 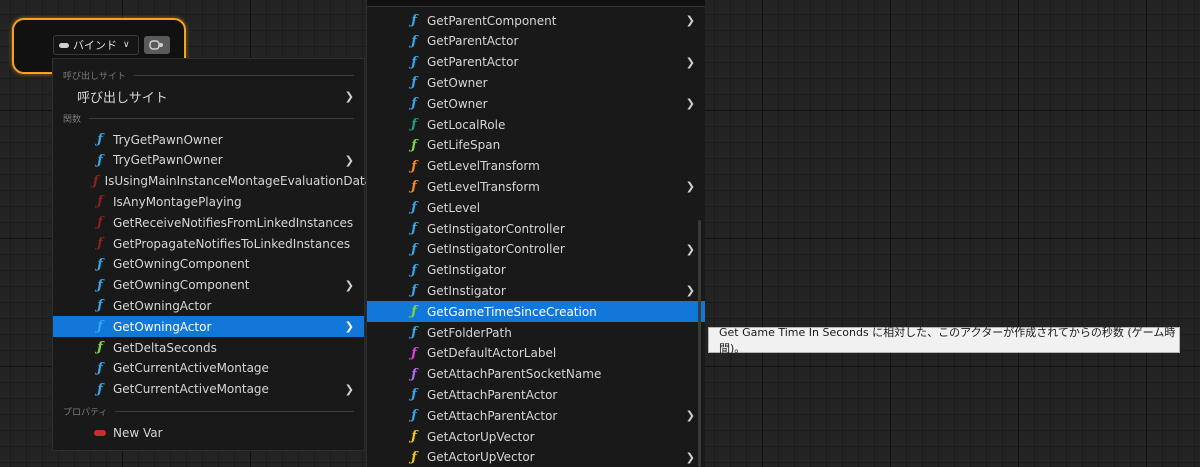 I want to click on menu-item: ƒ GetOwner, so click(x=536, y=82).